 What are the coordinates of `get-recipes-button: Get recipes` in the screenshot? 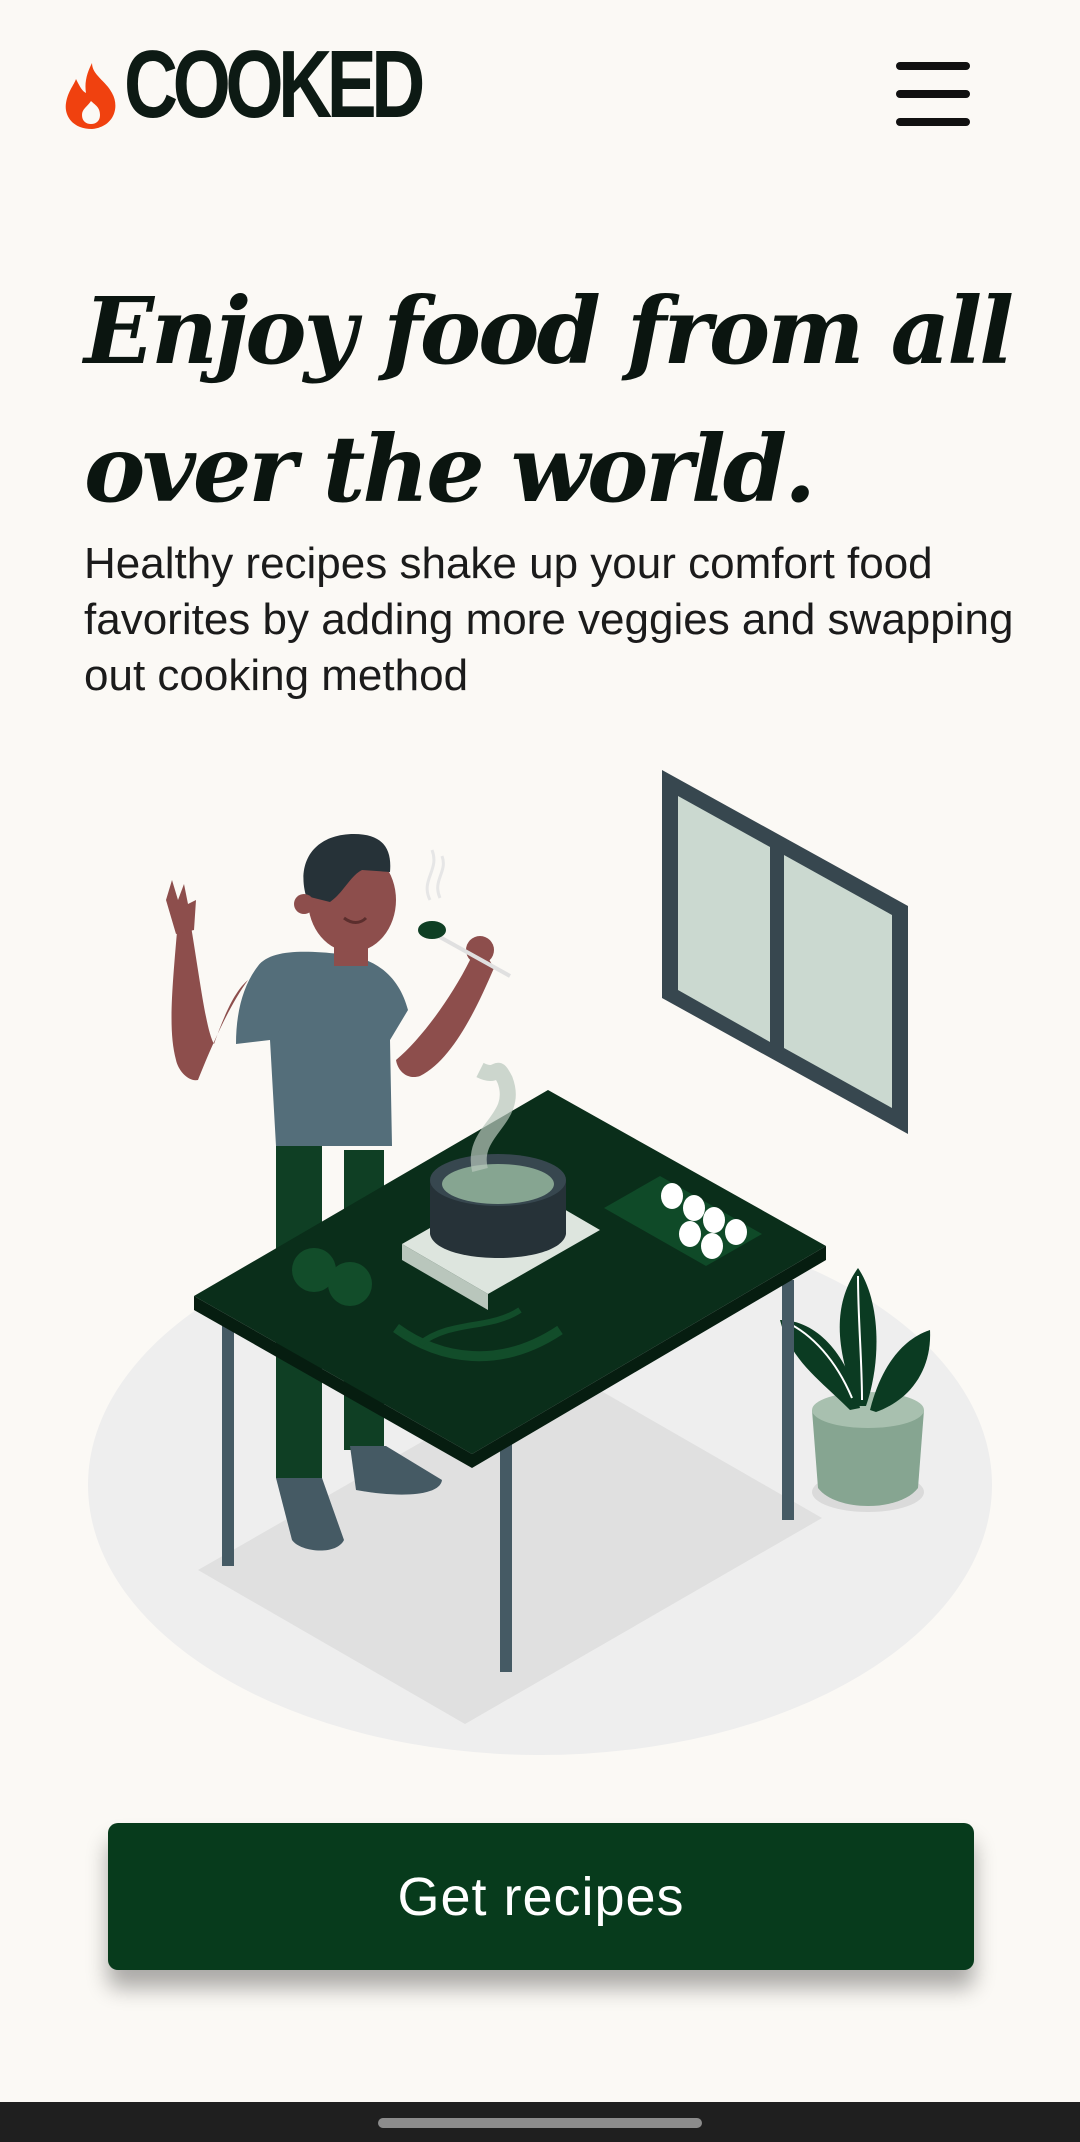 It's located at (541, 1896).